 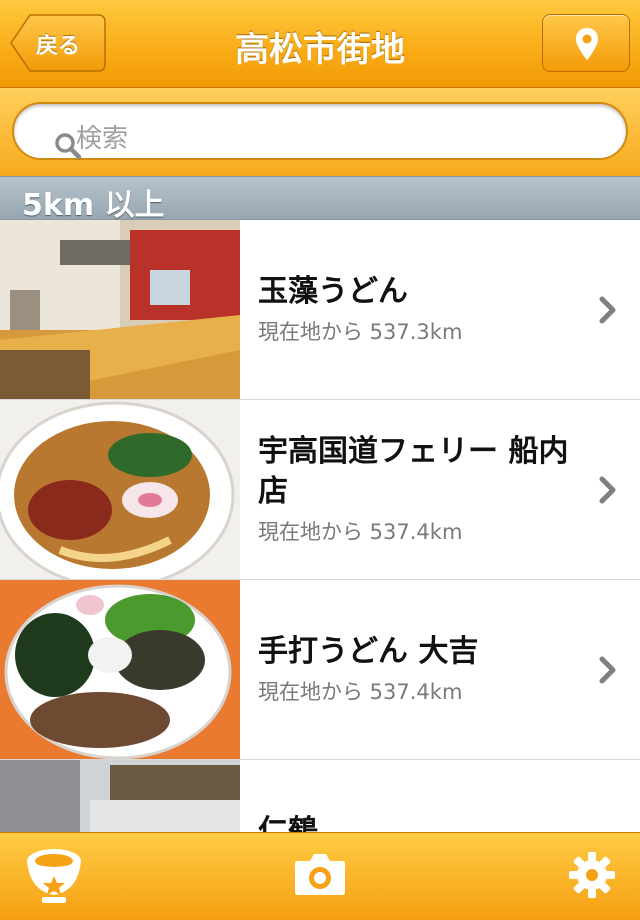 What do you see at coordinates (333, 291) in the screenshot?
I see `restaurant-name: 玉藻うどん` at bounding box center [333, 291].